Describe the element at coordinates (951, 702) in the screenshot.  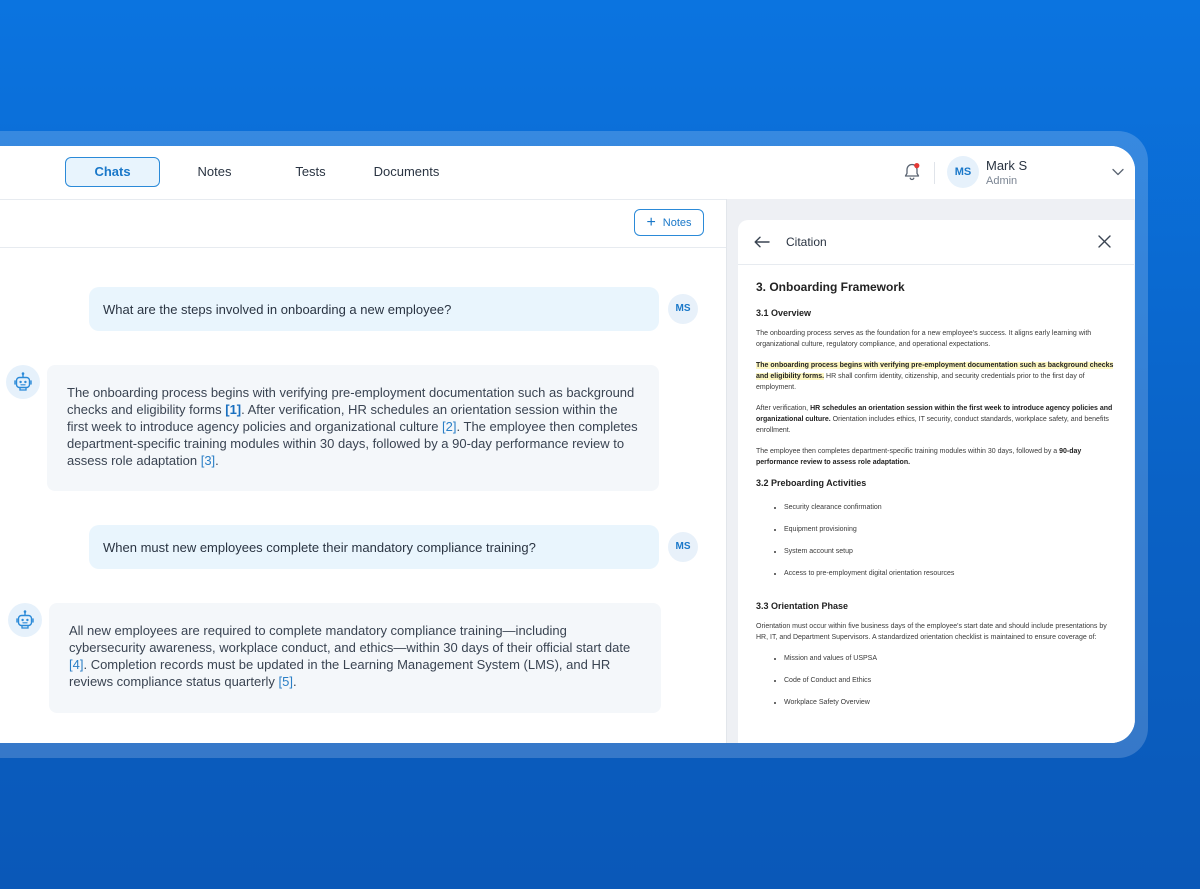
I see `list-item: Workplace Safety Overview` at that location.